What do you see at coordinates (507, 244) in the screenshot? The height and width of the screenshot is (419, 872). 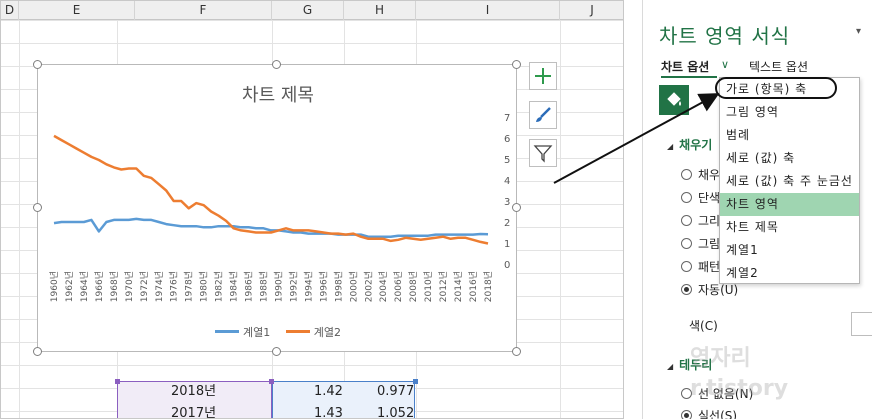 I see `y-tick-label: 1` at bounding box center [507, 244].